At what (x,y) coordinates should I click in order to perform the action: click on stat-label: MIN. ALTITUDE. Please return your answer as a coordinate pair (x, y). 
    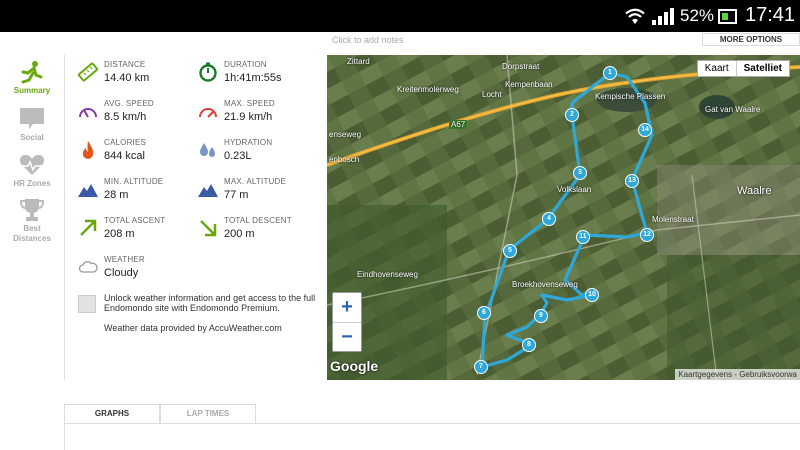
    Looking at the image, I should click on (134, 181).